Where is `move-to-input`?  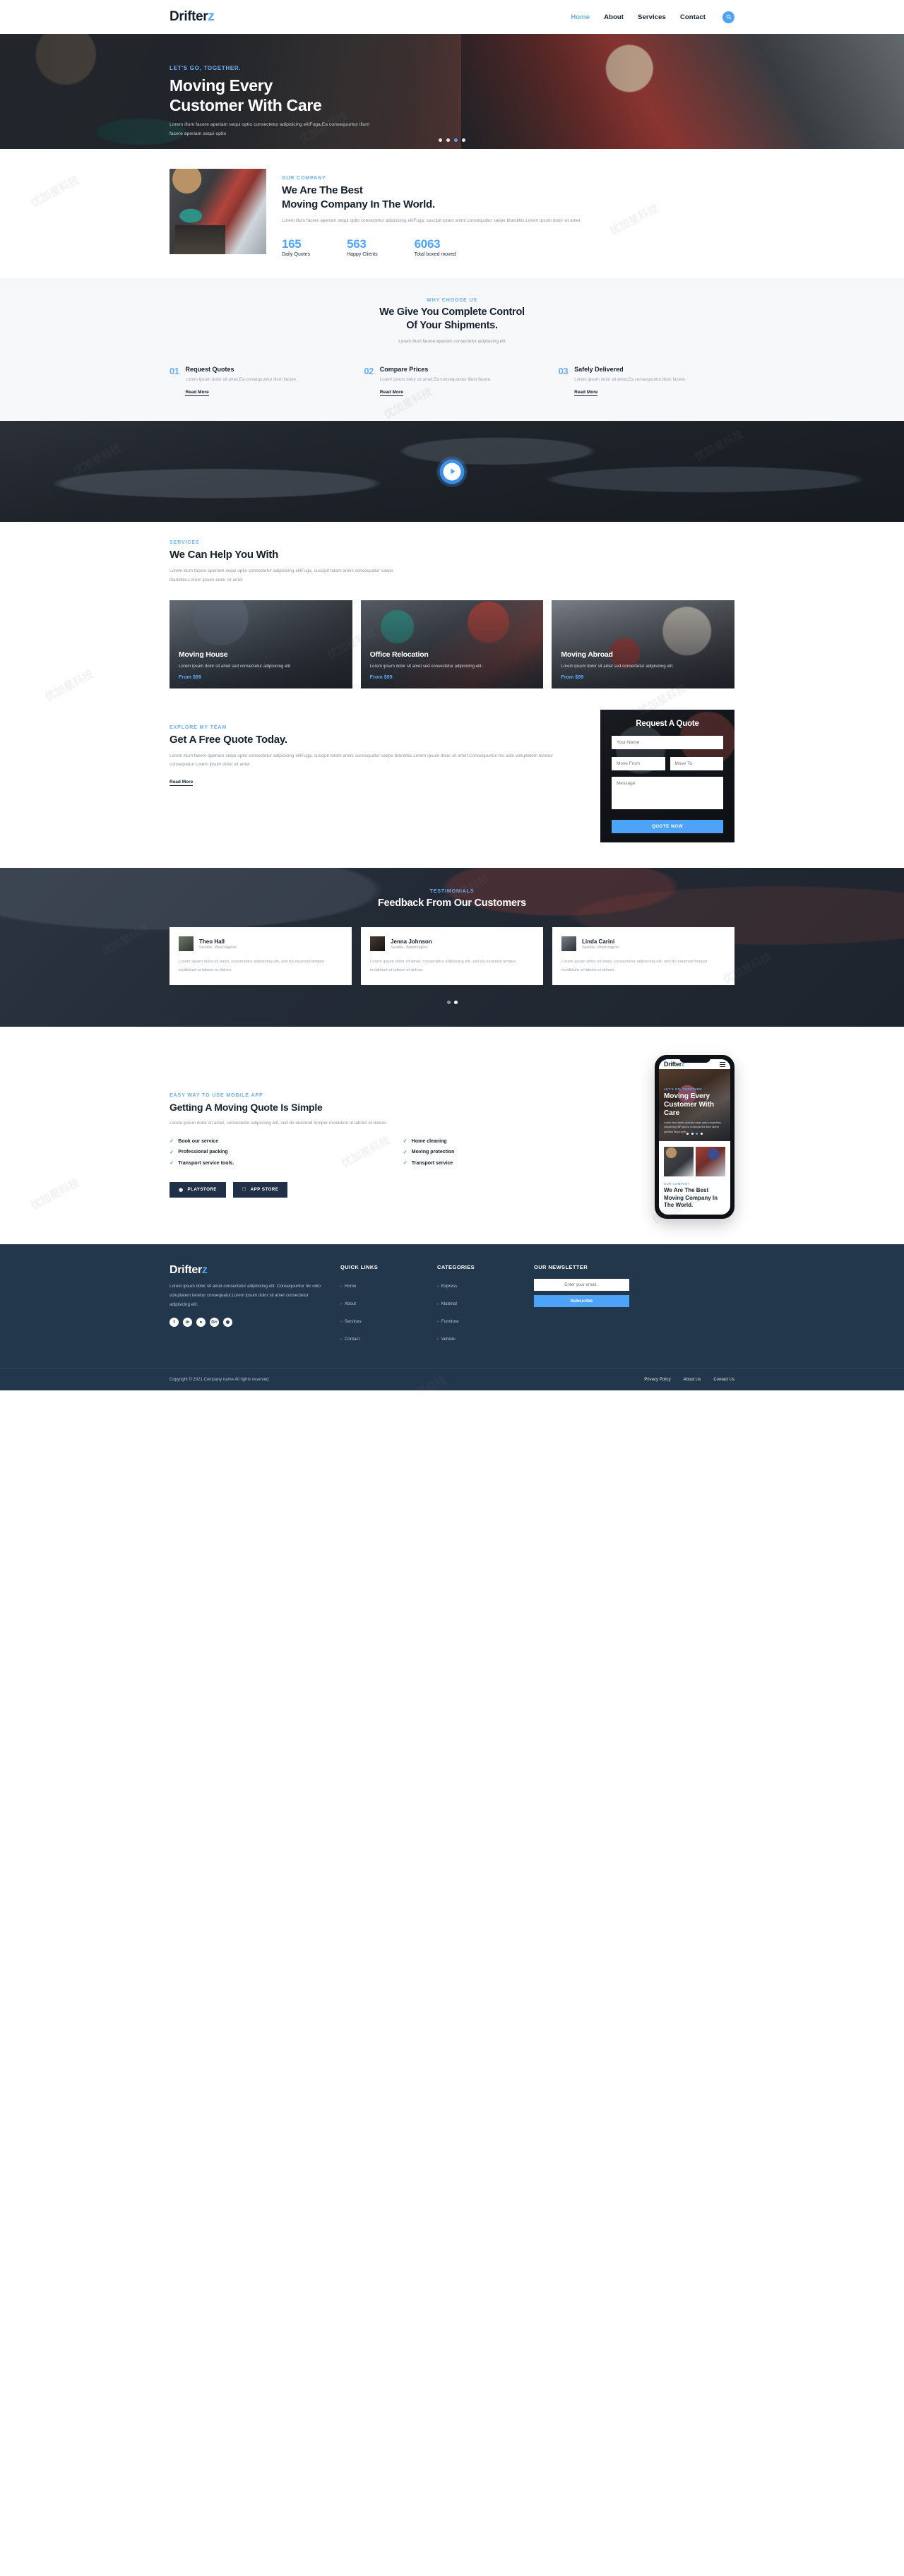 move-to-input is located at coordinates (696, 764).